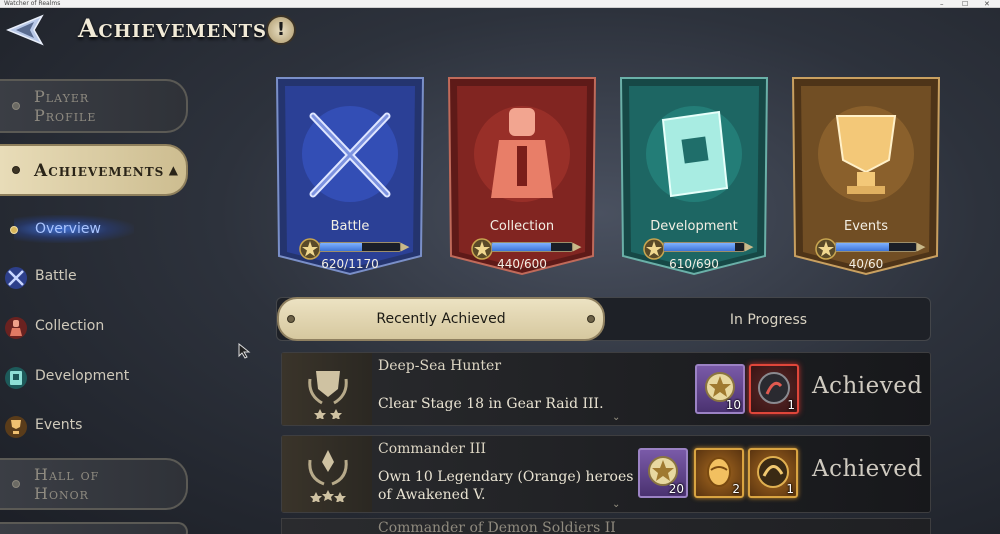 The width and height of the screenshot is (1000, 534). Describe the element at coordinates (663, 473) in the screenshot. I see `reward-star-medal: 20` at that location.